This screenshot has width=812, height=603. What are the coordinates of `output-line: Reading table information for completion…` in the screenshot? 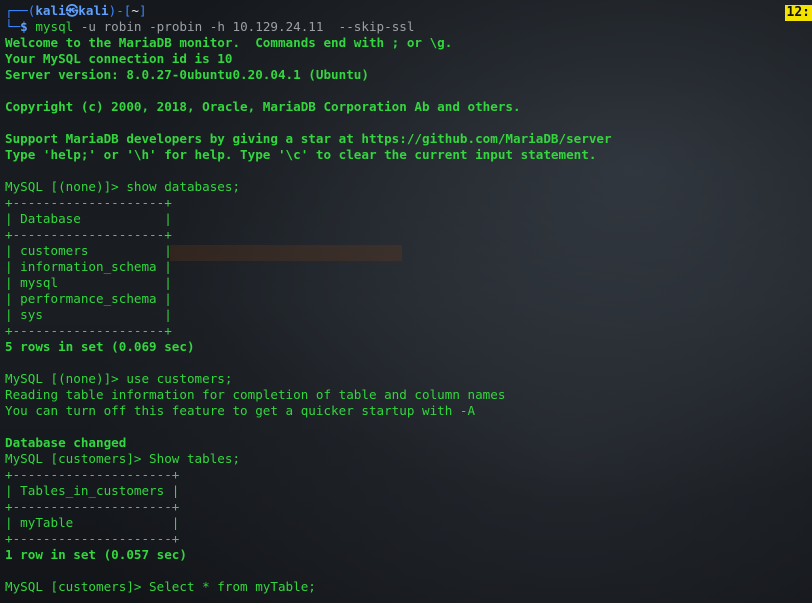 It's located at (255, 394).